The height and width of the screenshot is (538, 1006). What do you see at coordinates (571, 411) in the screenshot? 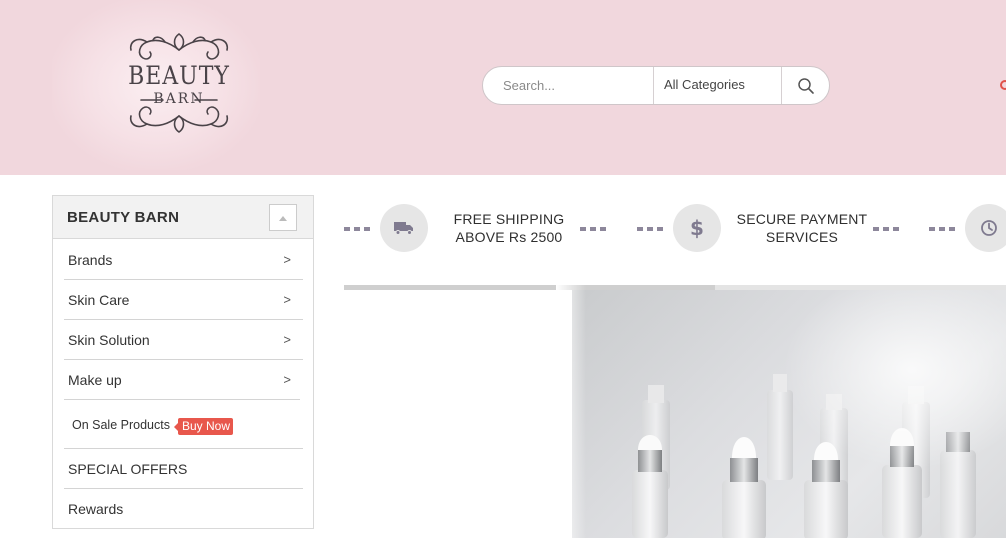
I see `banner-fade` at bounding box center [571, 411].